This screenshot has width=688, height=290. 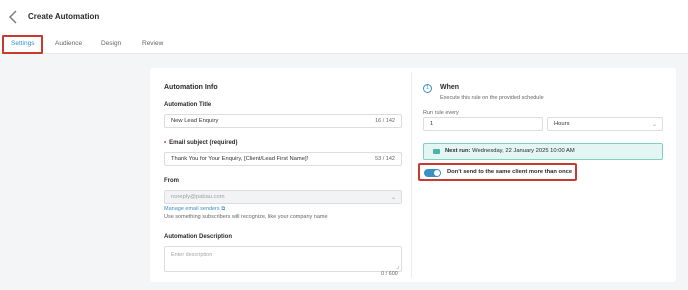 I want to click on tab-design: Design, so click(x=111, y=43).